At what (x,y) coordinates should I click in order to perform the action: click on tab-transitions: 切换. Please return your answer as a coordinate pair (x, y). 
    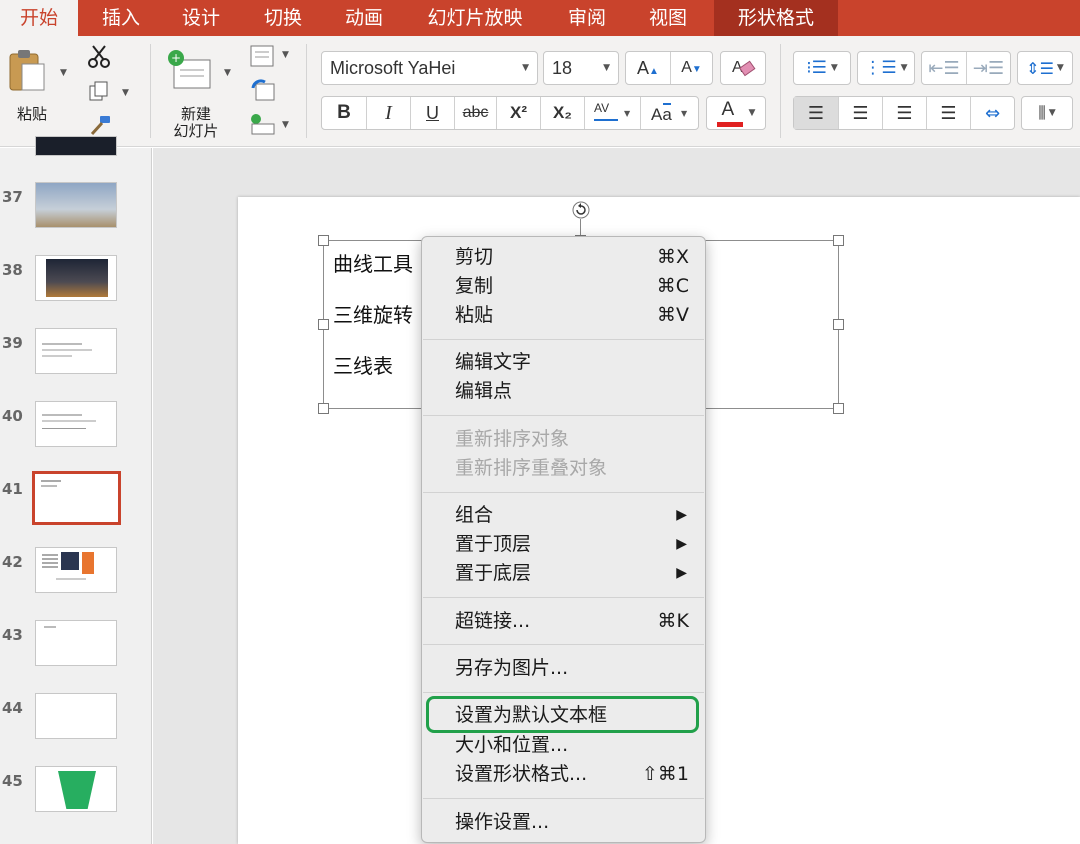
    Looking at the image, I should click on (283, 18).